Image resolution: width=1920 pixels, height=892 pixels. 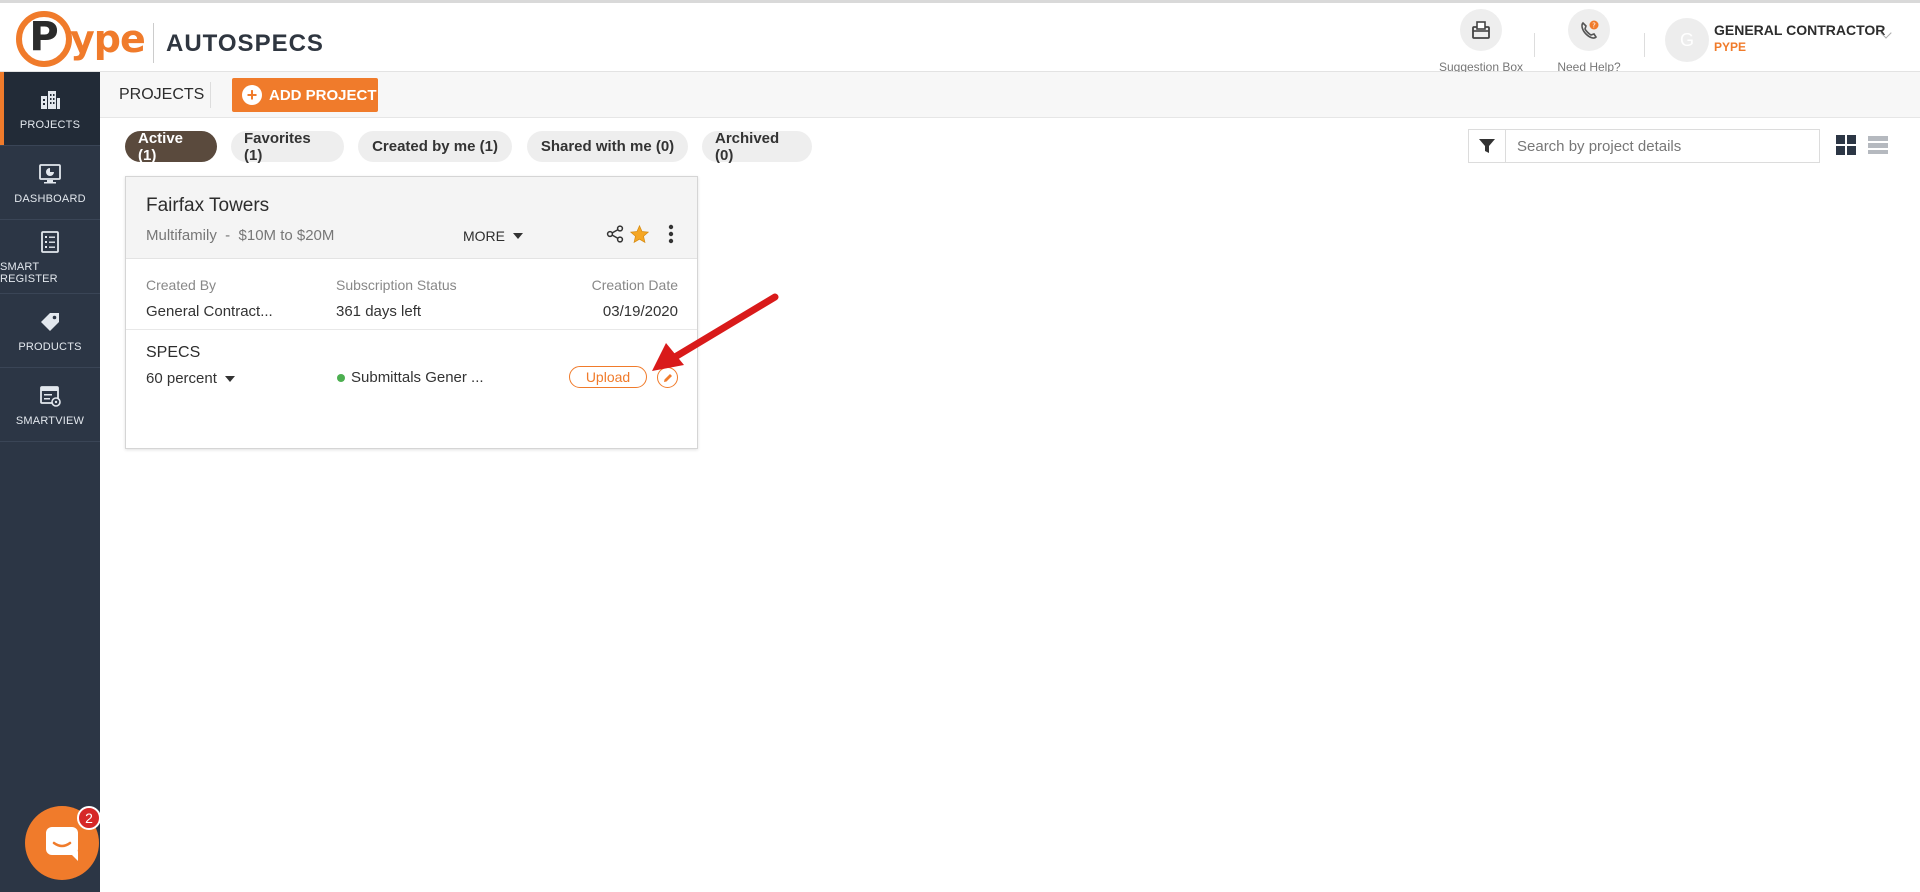 What do you see at coordinates (435, 146) in the screenshot?
I see `tab-created-by-me: Created by me (1)` at bounding box center [435, 146].